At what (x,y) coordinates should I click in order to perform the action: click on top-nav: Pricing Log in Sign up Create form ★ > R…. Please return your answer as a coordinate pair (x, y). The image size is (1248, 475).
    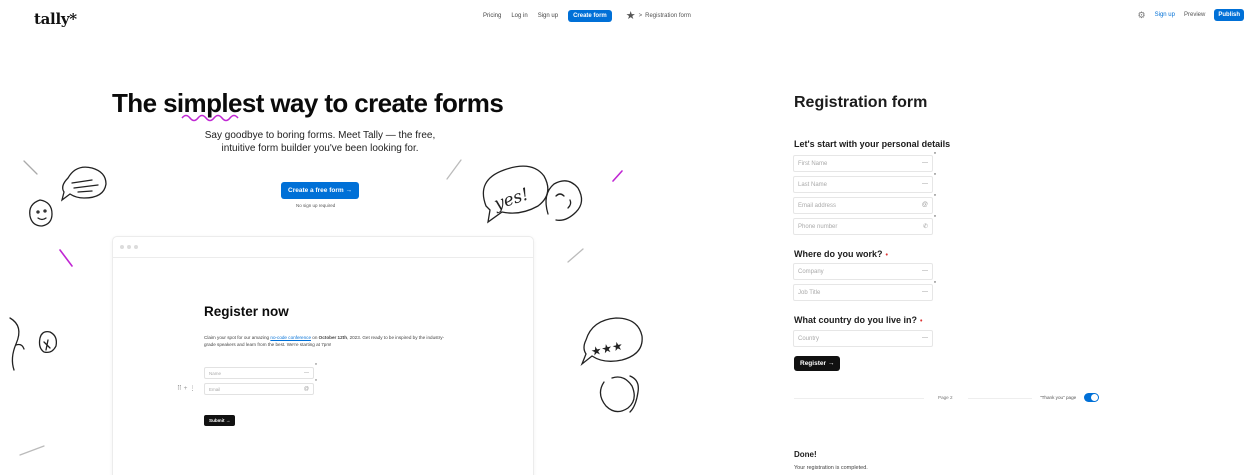
    Looking at the image, I should click on (587, 15).